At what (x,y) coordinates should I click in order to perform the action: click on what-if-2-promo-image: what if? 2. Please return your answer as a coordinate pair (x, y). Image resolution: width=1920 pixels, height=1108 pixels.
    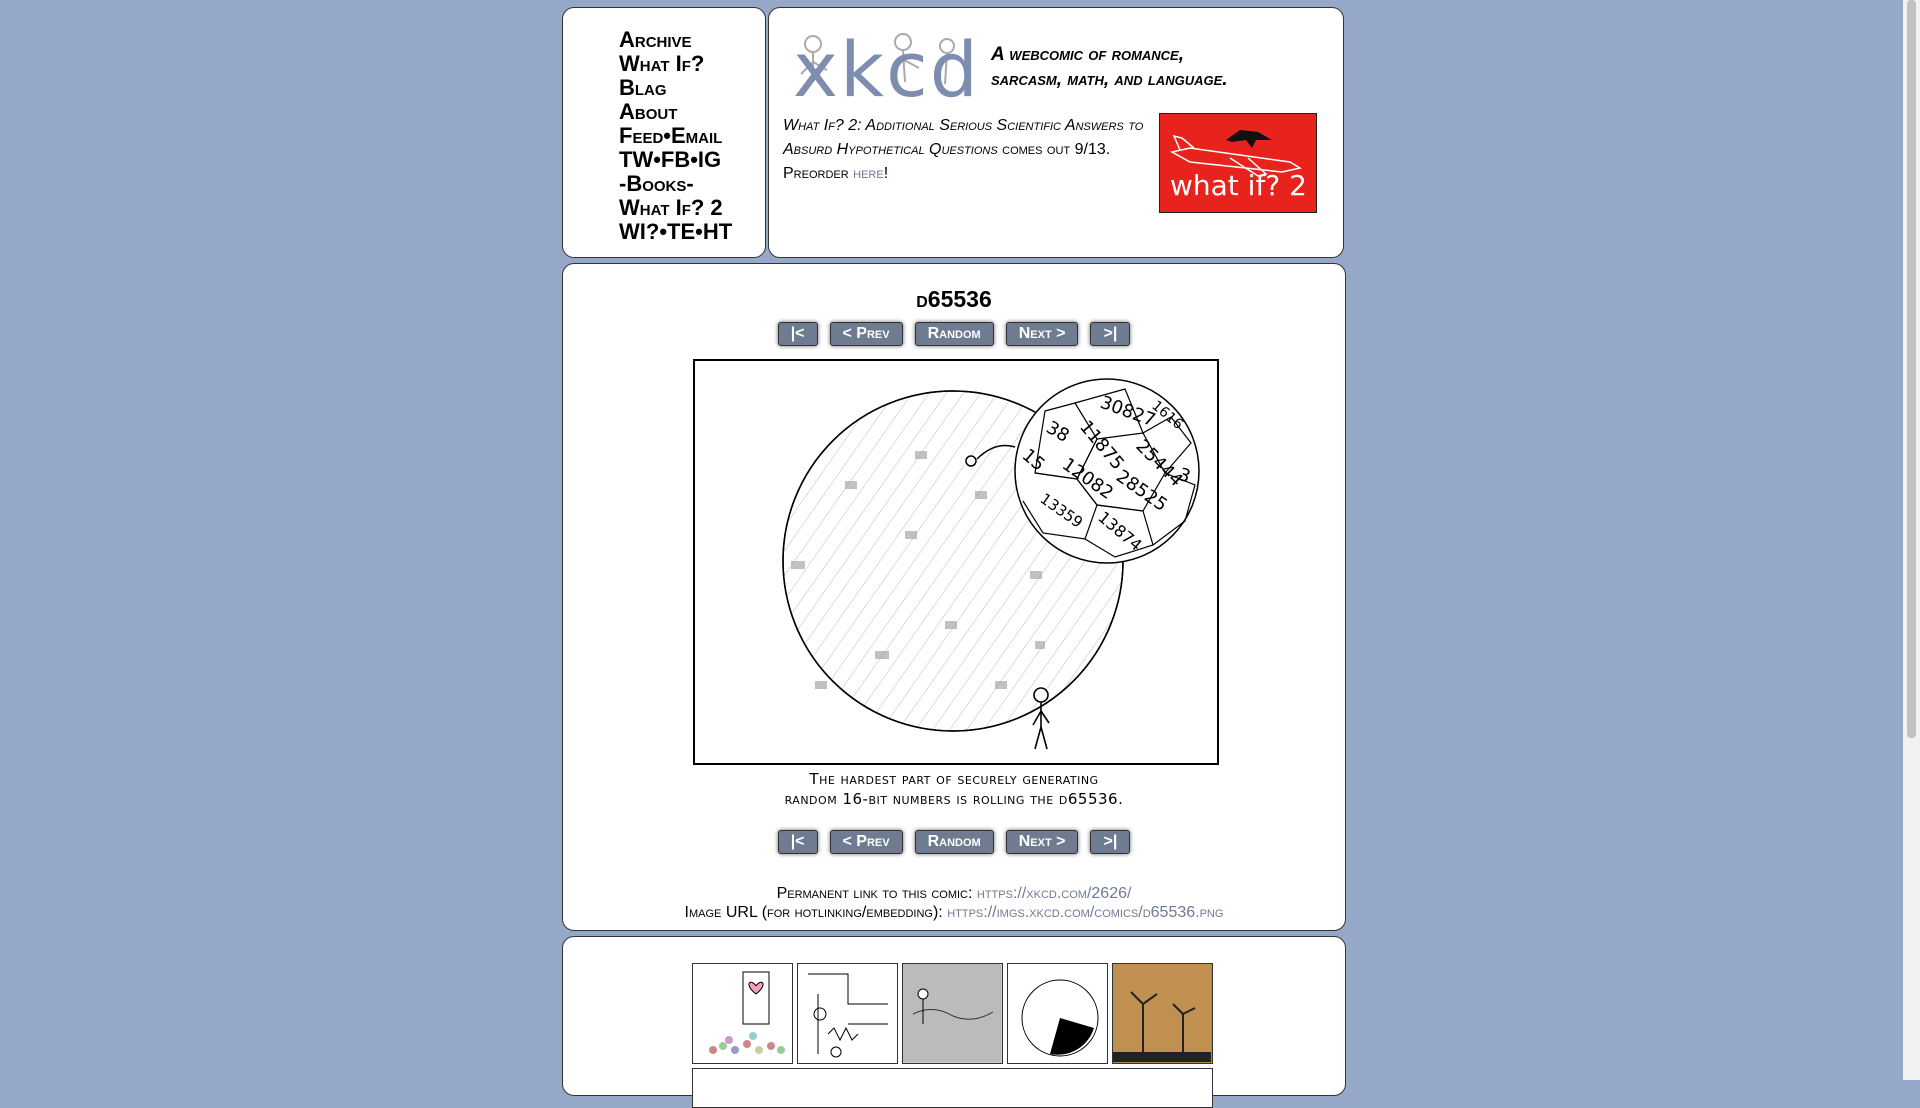
    Looking at the image, I should click on (1238, 163).